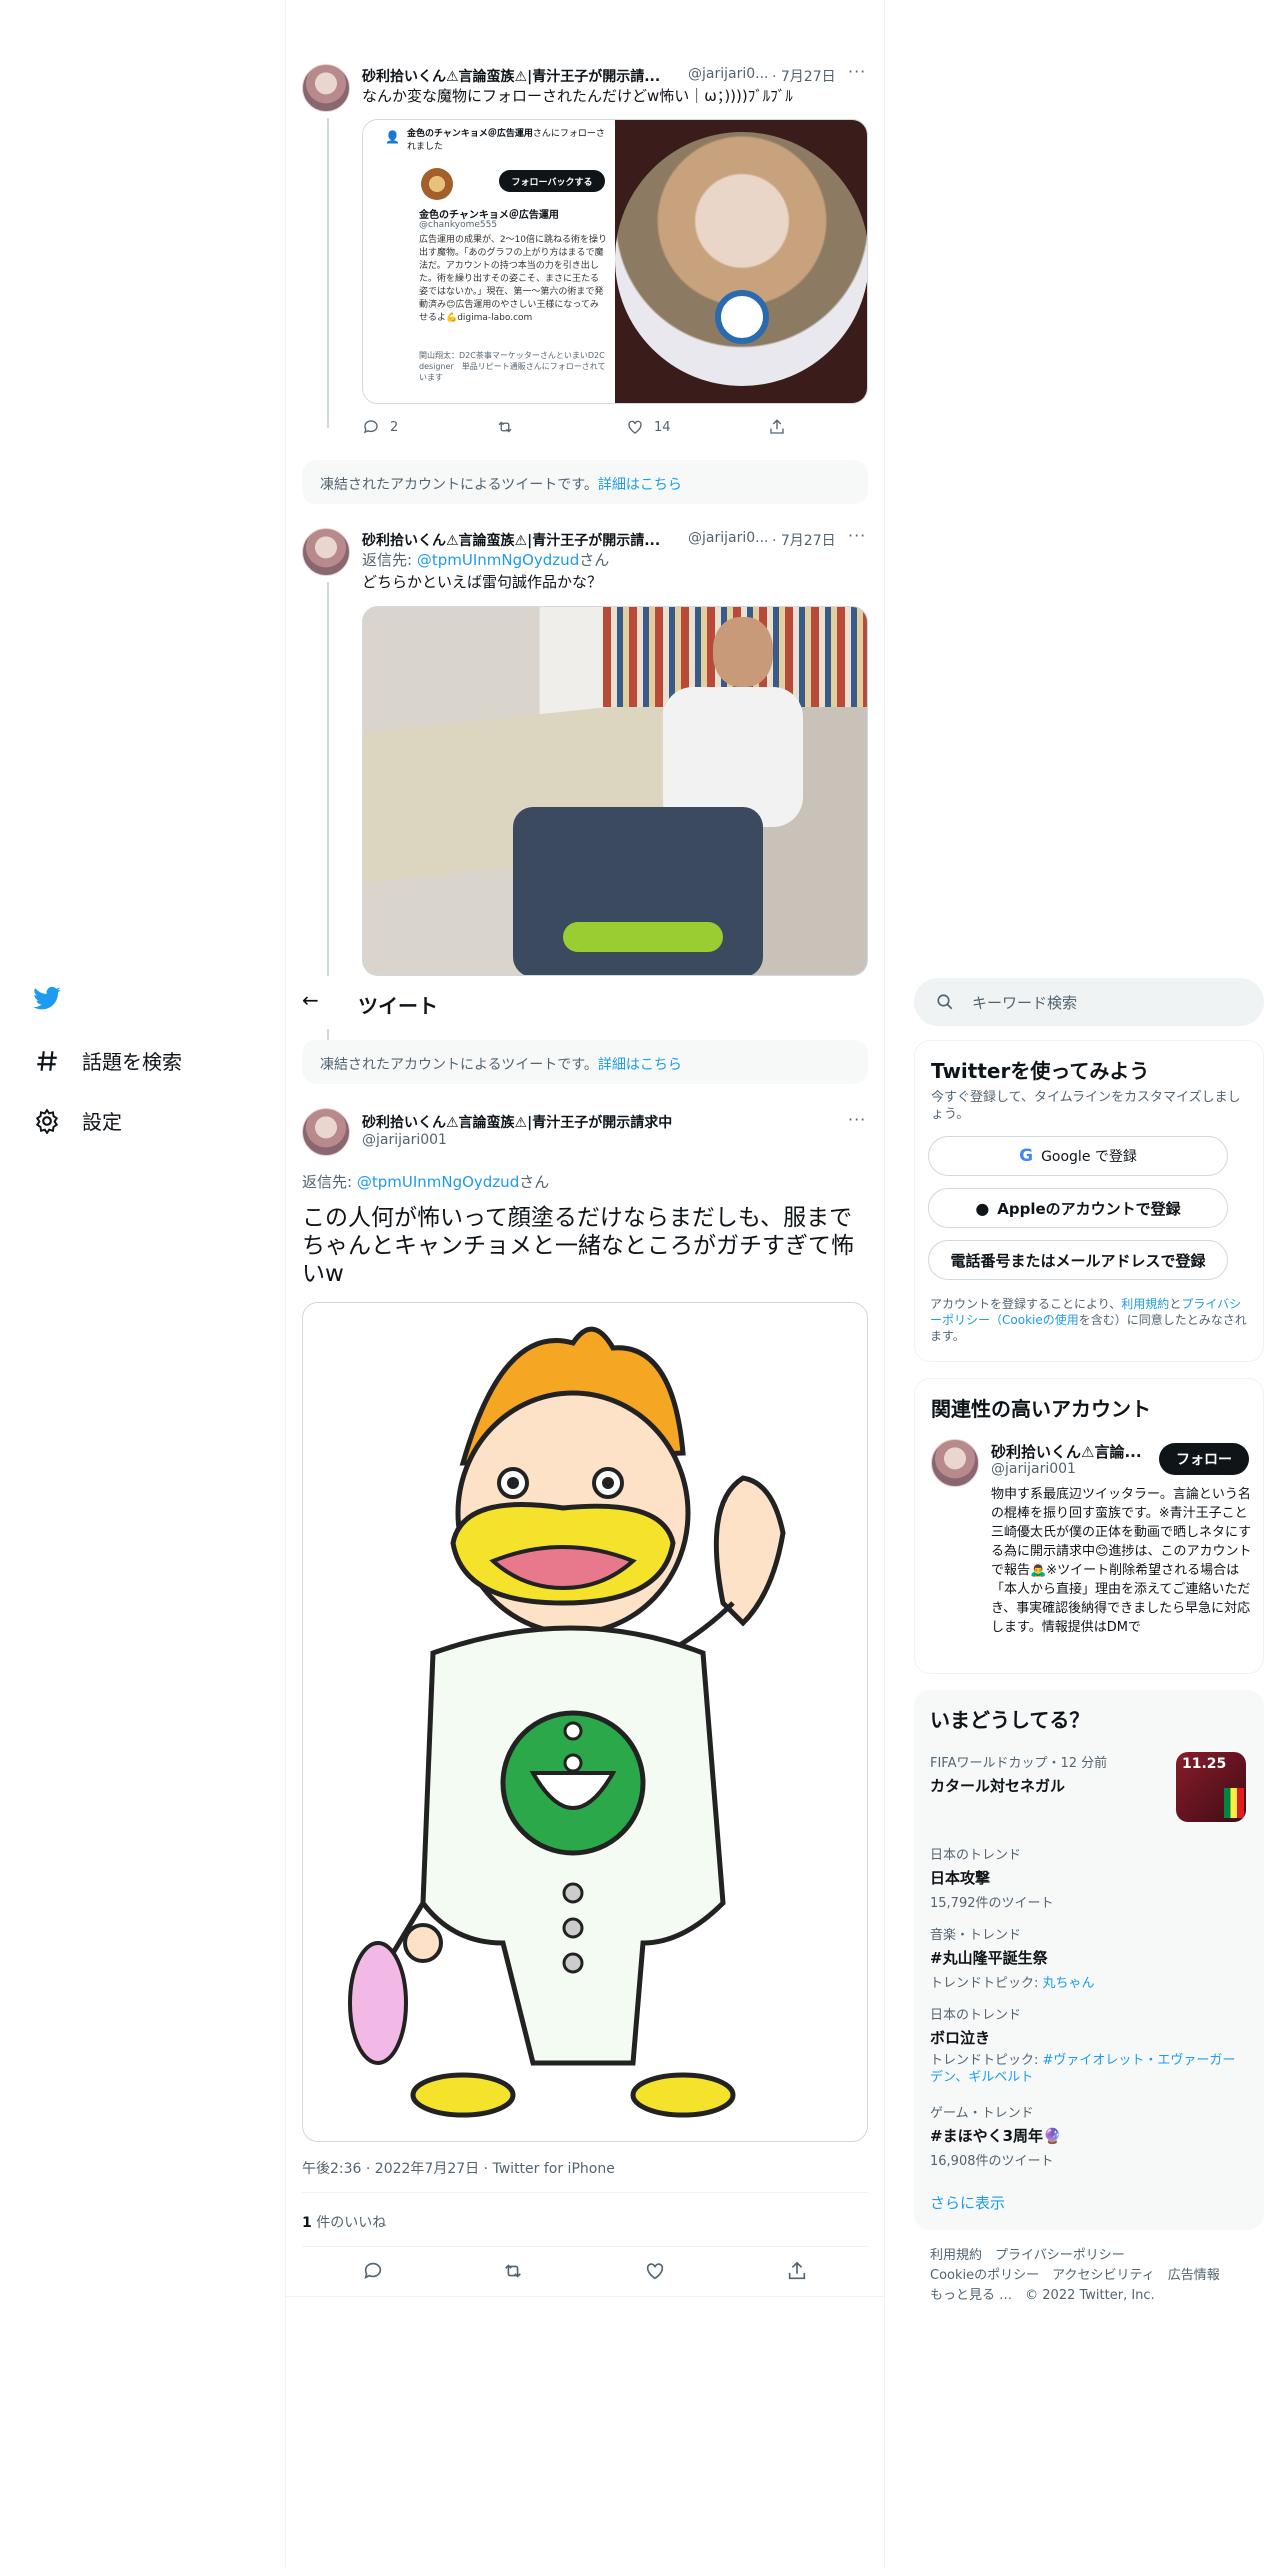 The height and width of the screenshot is (2568, 1284). What do you see at coordinates (1103, 2275) in the screenshot?
I see `footer-accessibility: アクセシビリティ` at bounding box center [1103, 2275].